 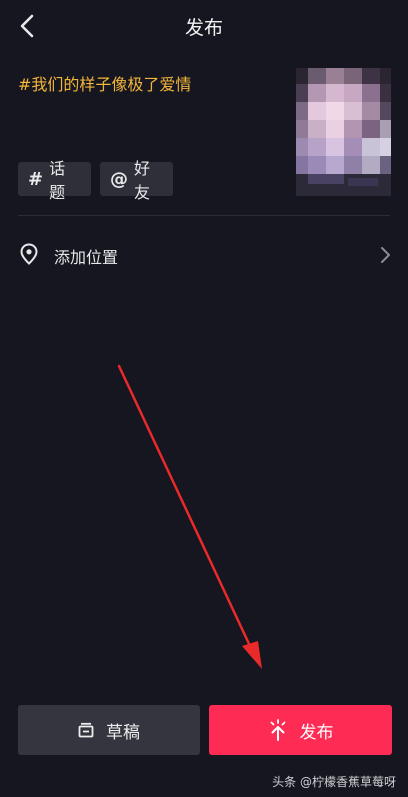 I want to click on publish-button: 发布, so click(x=300, y=730).